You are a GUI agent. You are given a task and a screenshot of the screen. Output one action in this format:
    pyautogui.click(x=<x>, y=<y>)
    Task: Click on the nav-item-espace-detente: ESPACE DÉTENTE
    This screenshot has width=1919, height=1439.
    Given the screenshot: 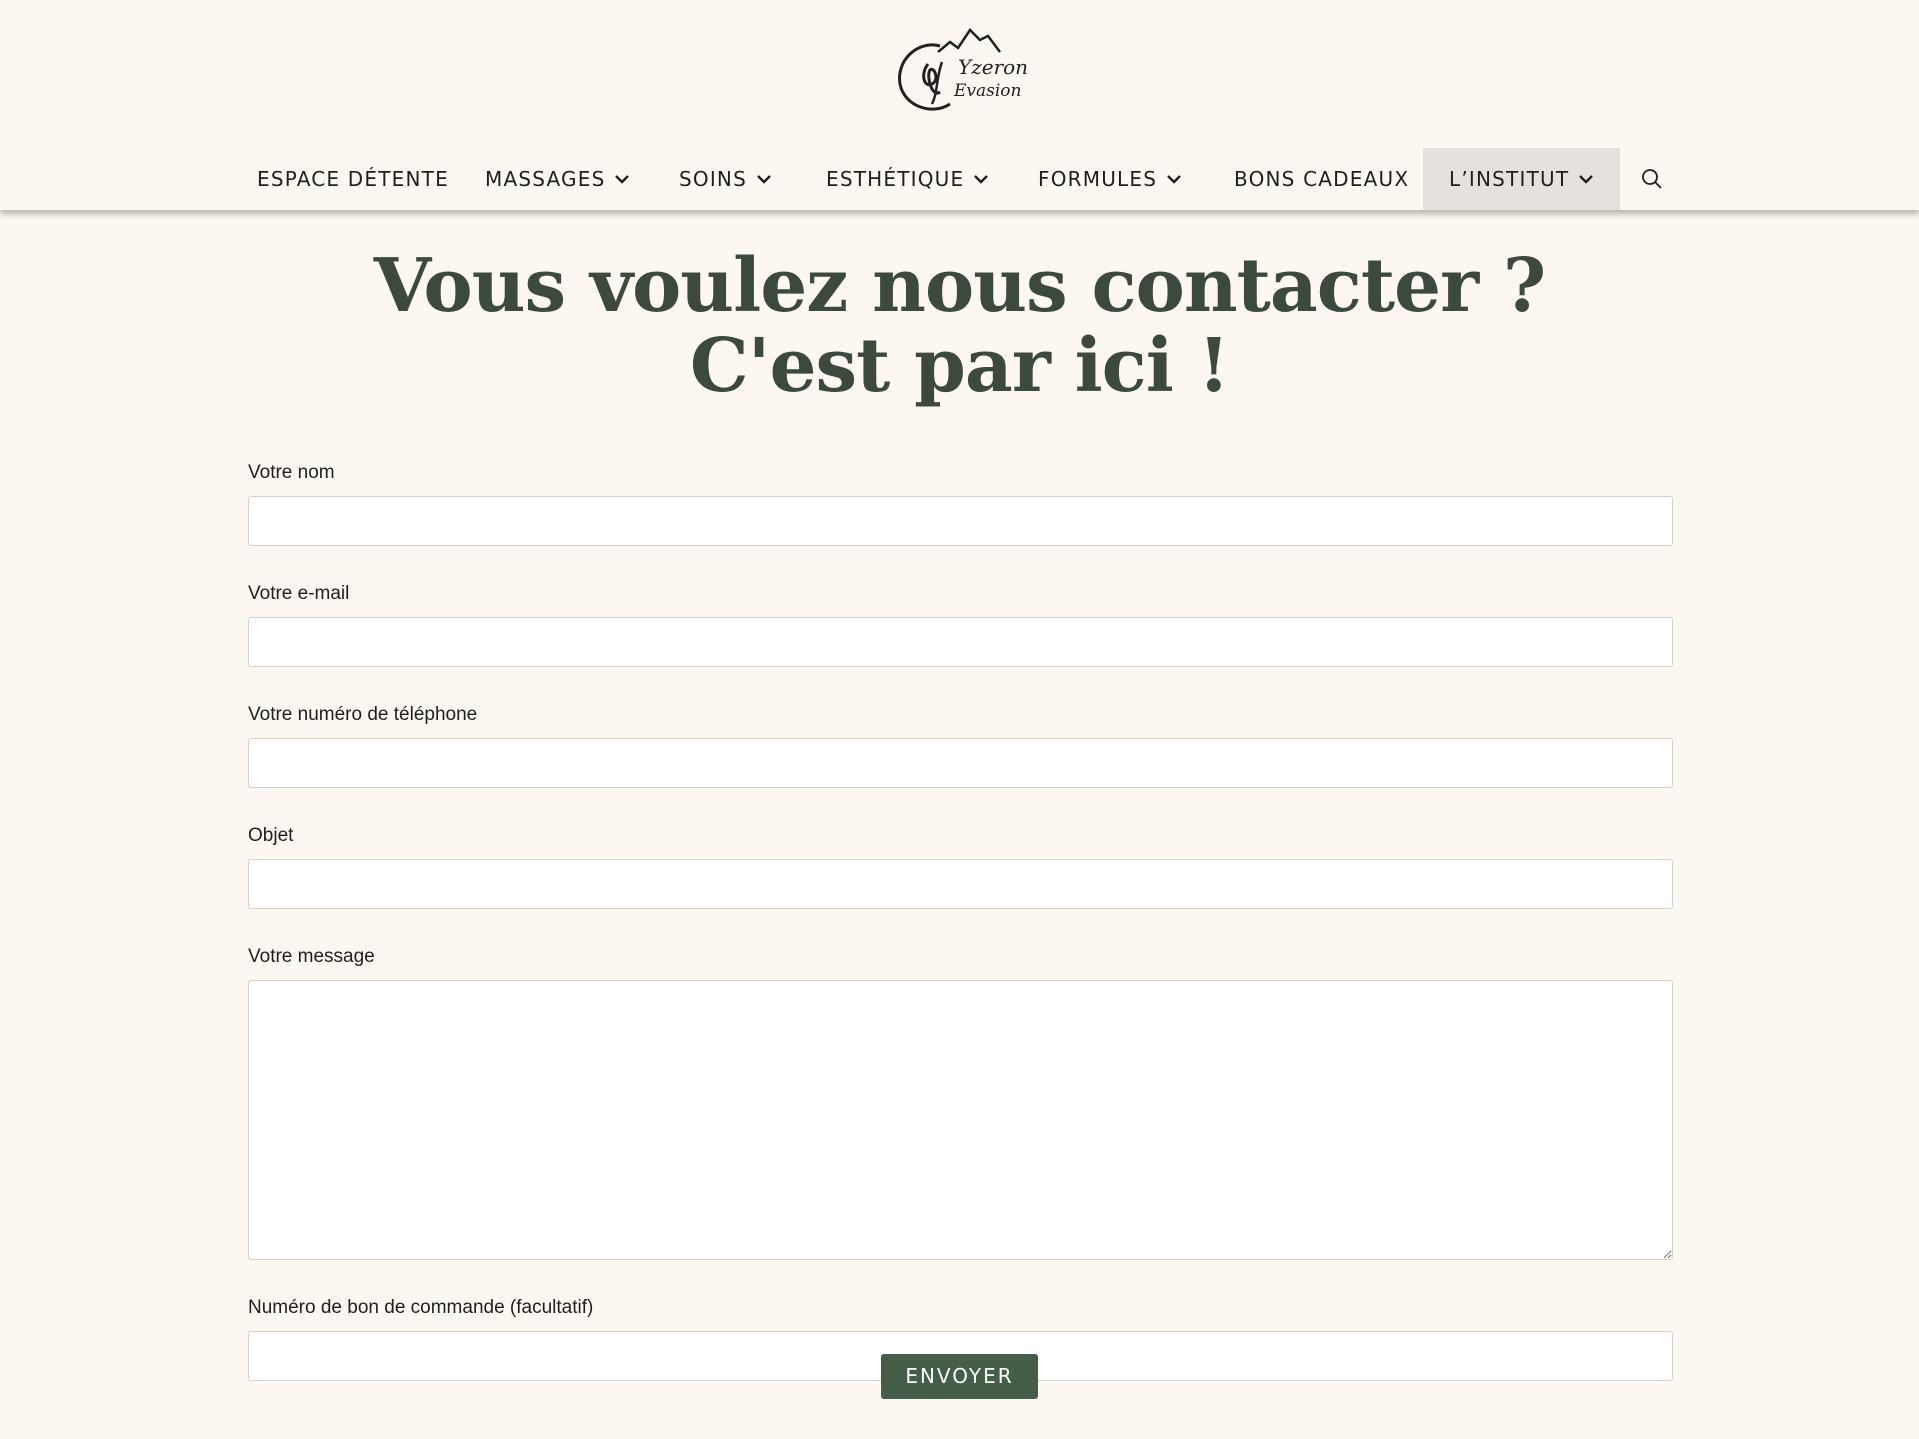 What is the action you would take?
    pyautogui.click(x=353, y=179)
    